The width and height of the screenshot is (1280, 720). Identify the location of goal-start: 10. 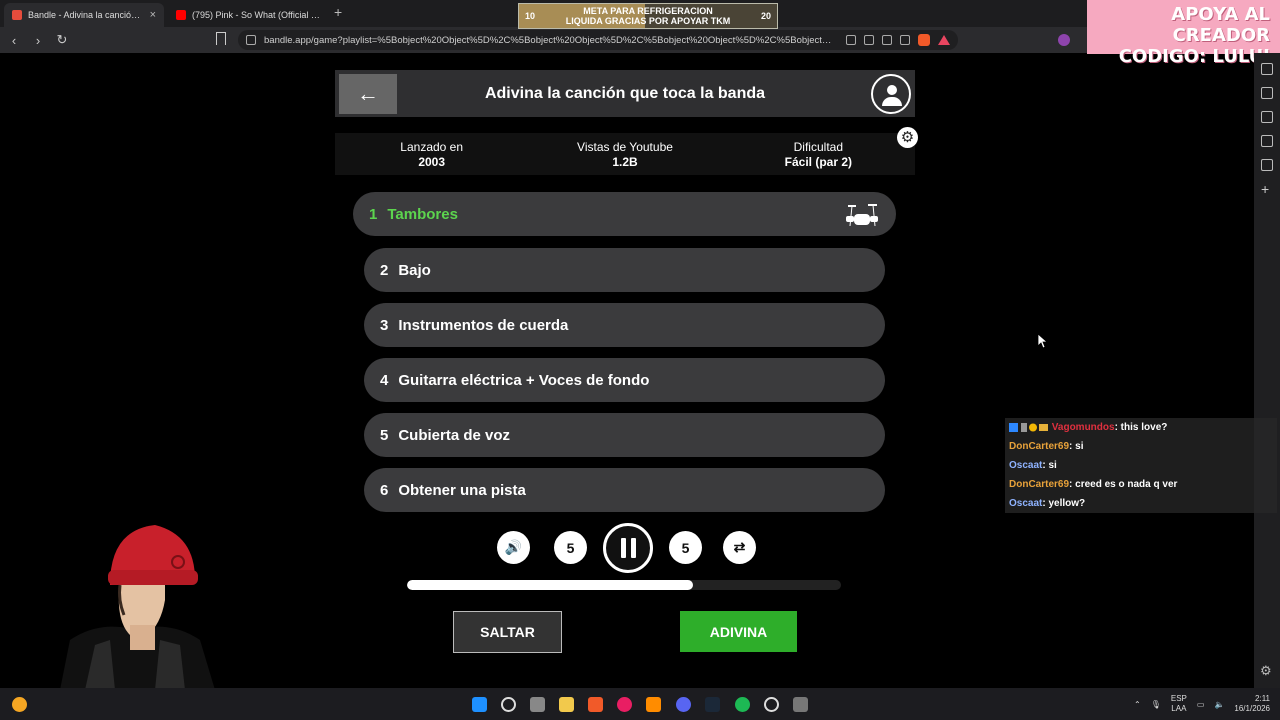
(529, 16).